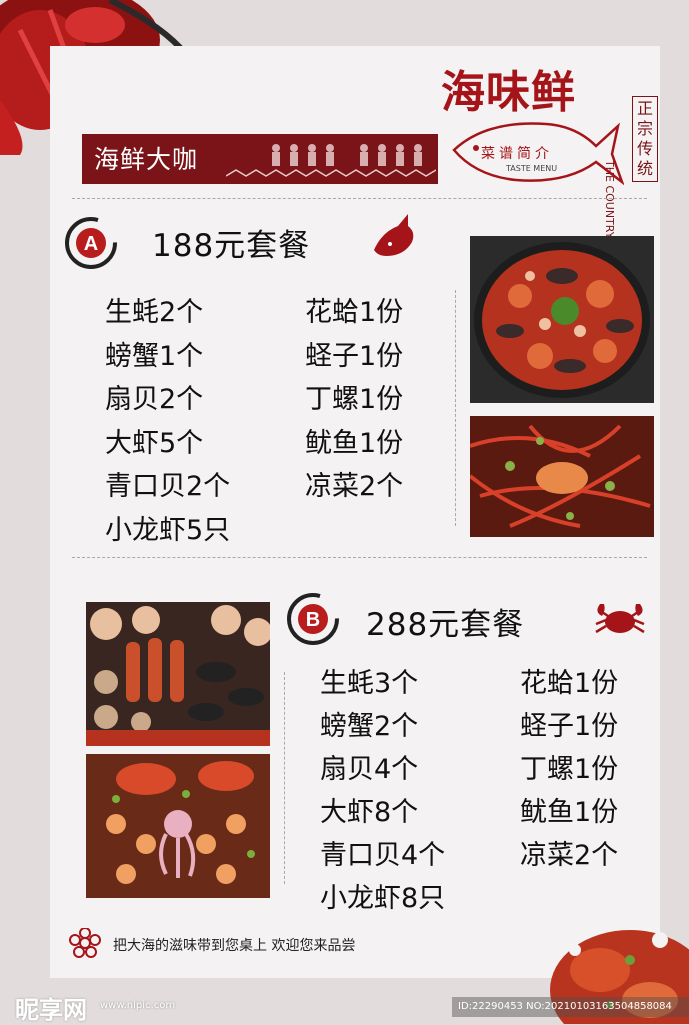  What do you see at coordinates (359, 557) in the screenshot?
I see `divider-middle` at bounding box center [359, 557].